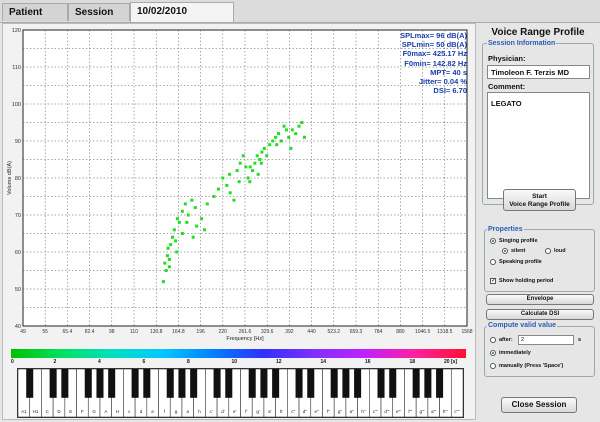  Describe the element at coordinates (334, 332) in the screenshot. I see `x-tick-label: 523.2` at that location.